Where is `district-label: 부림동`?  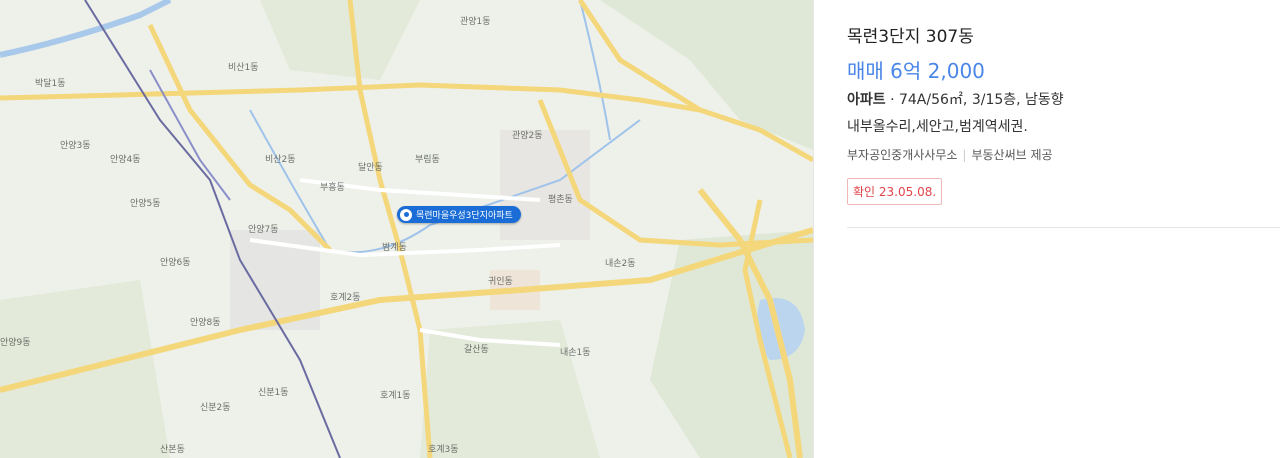
district-label: 부림동 is located at coordinates (427, 160).